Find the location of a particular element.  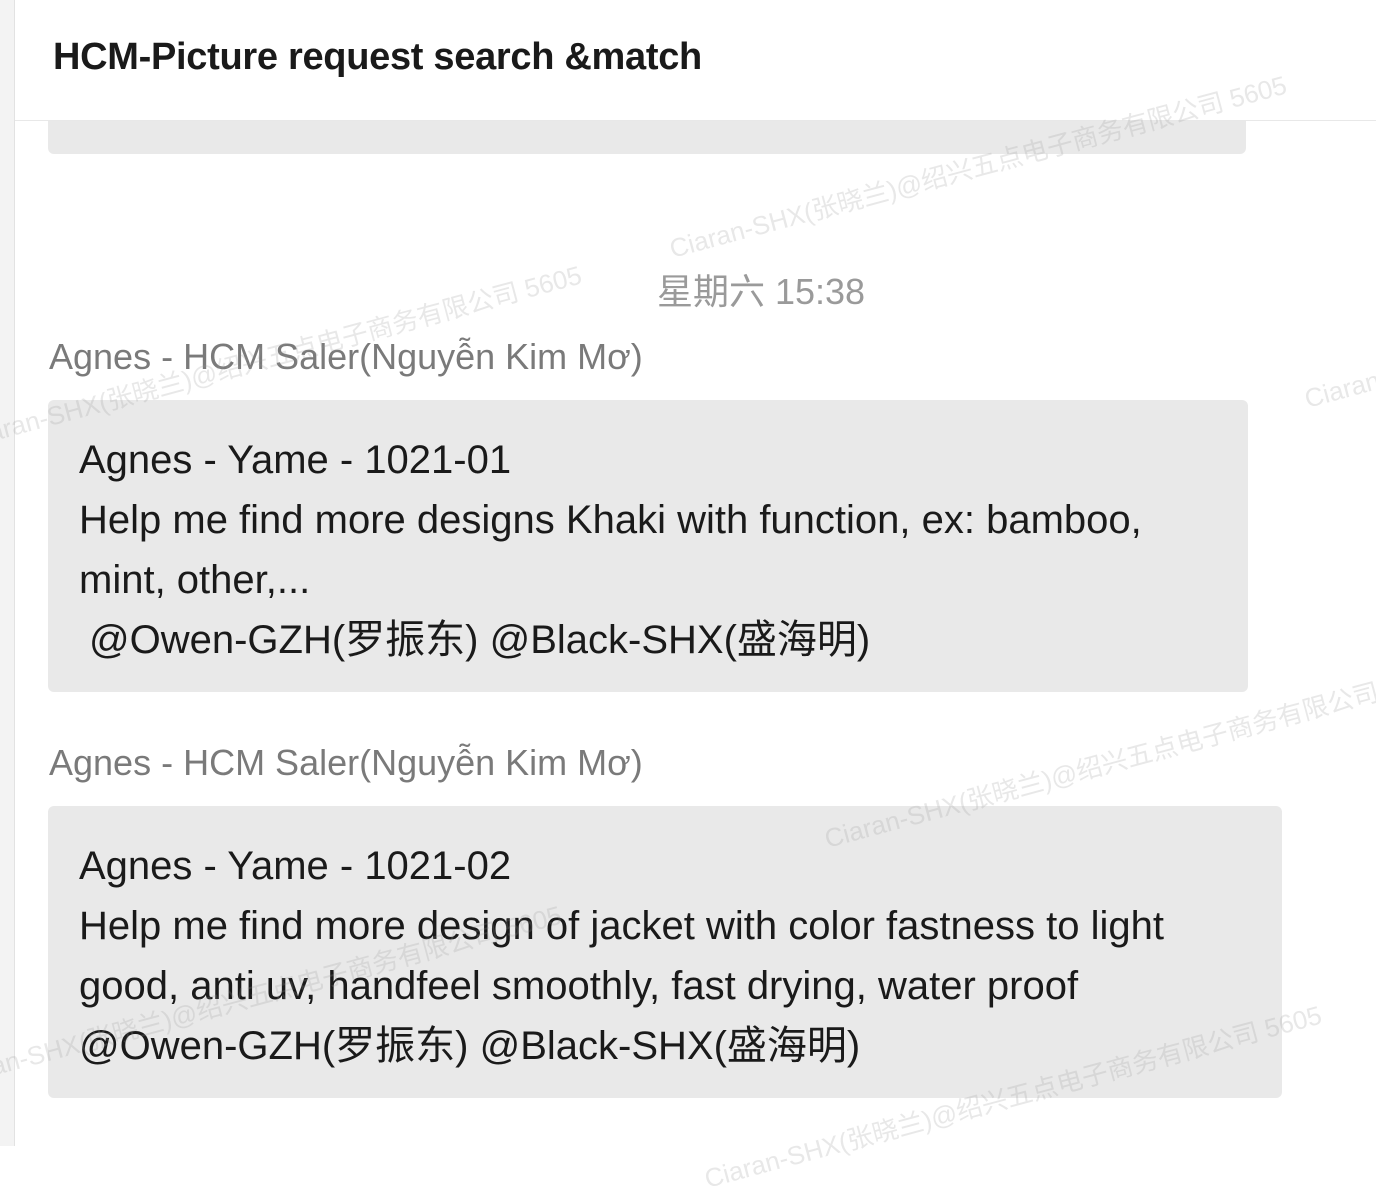

message-timestamp: 星期六 15:38 is located at coordinates (761, 291).